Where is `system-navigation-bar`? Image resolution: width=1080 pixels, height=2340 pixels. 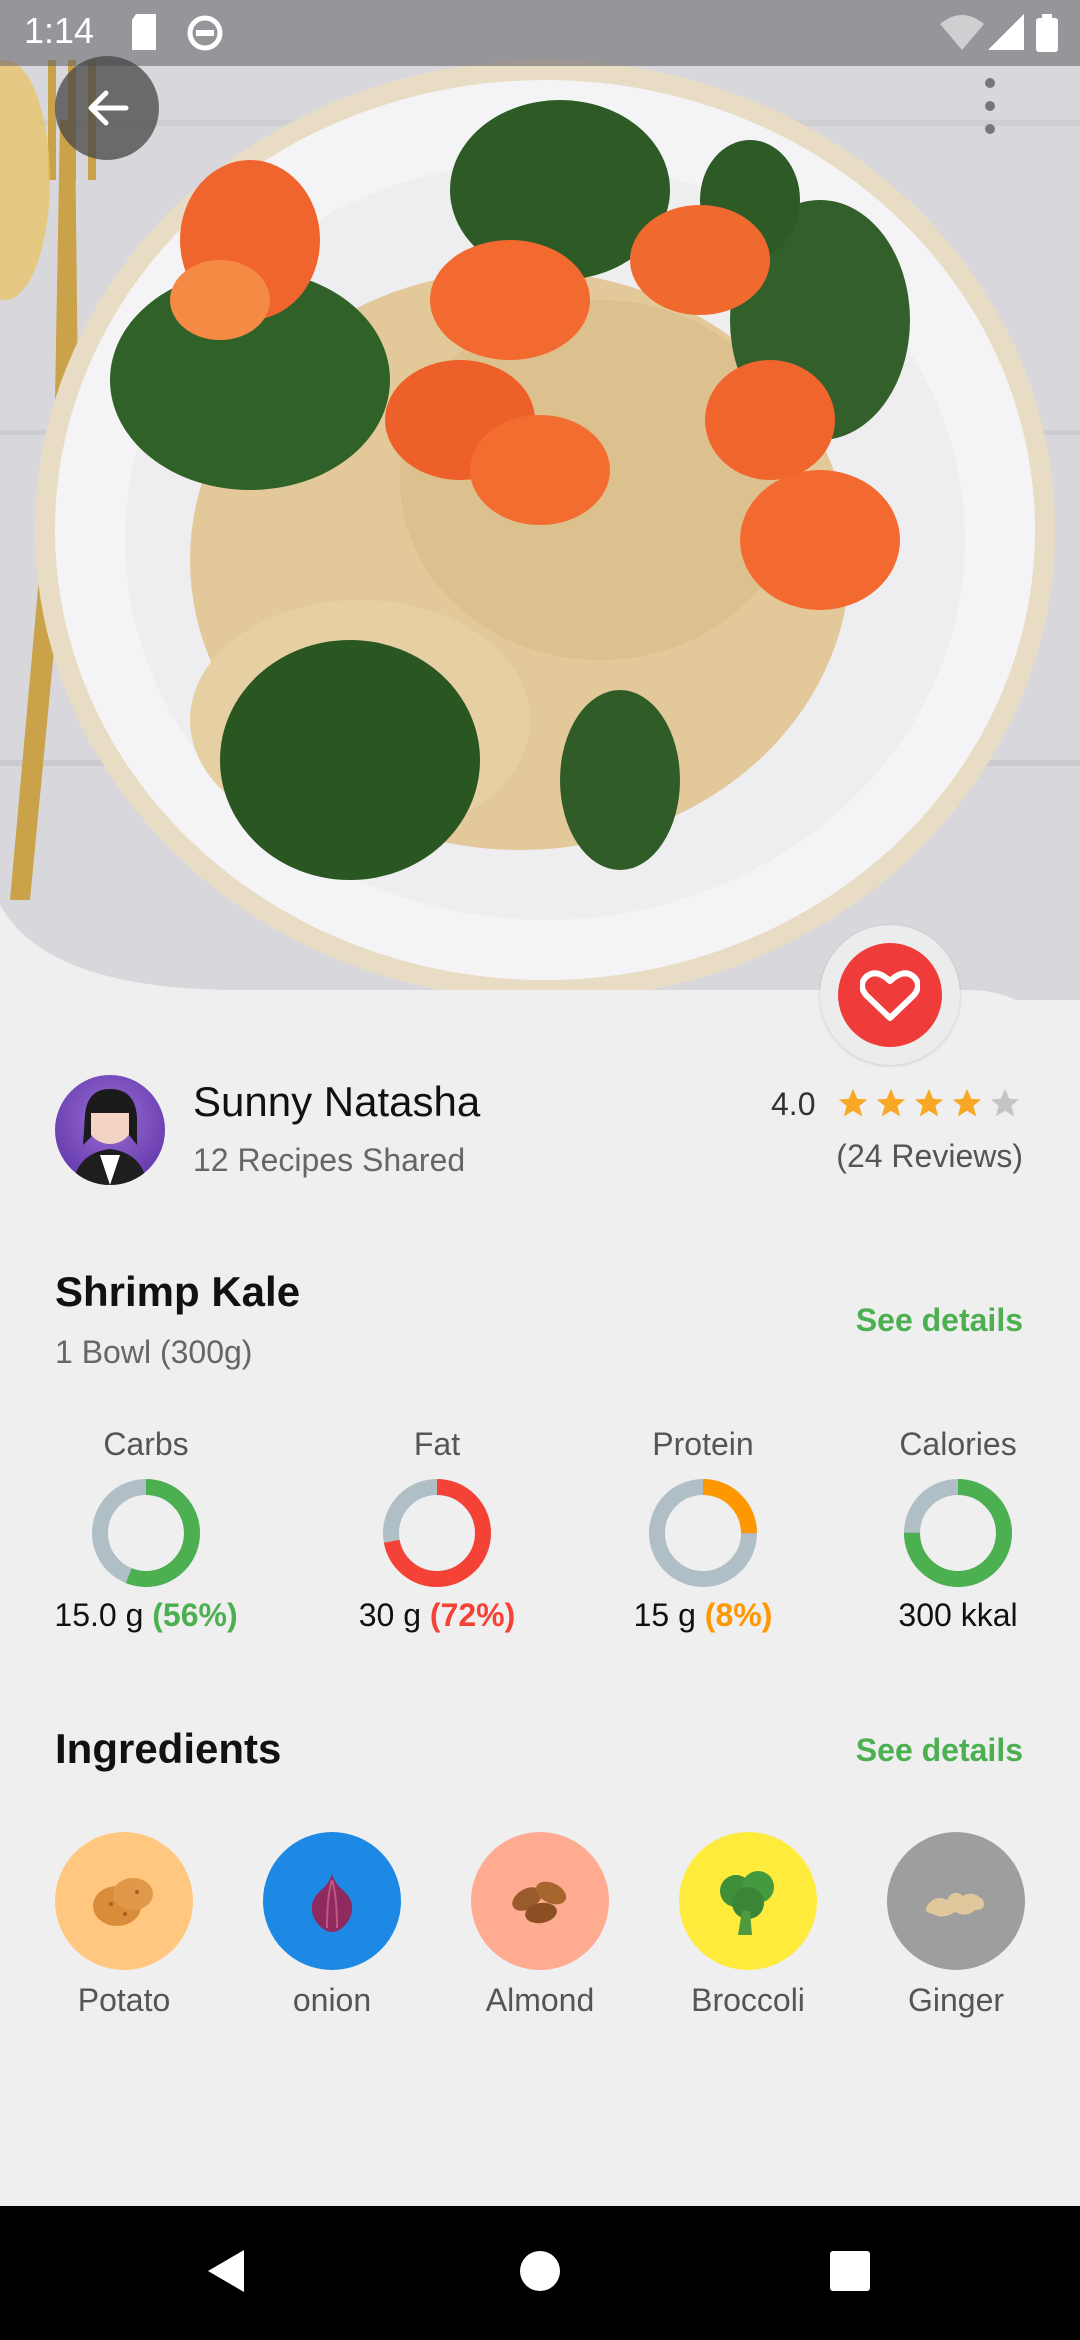
system-navigation-bar is located at coordinates (540, 2273).